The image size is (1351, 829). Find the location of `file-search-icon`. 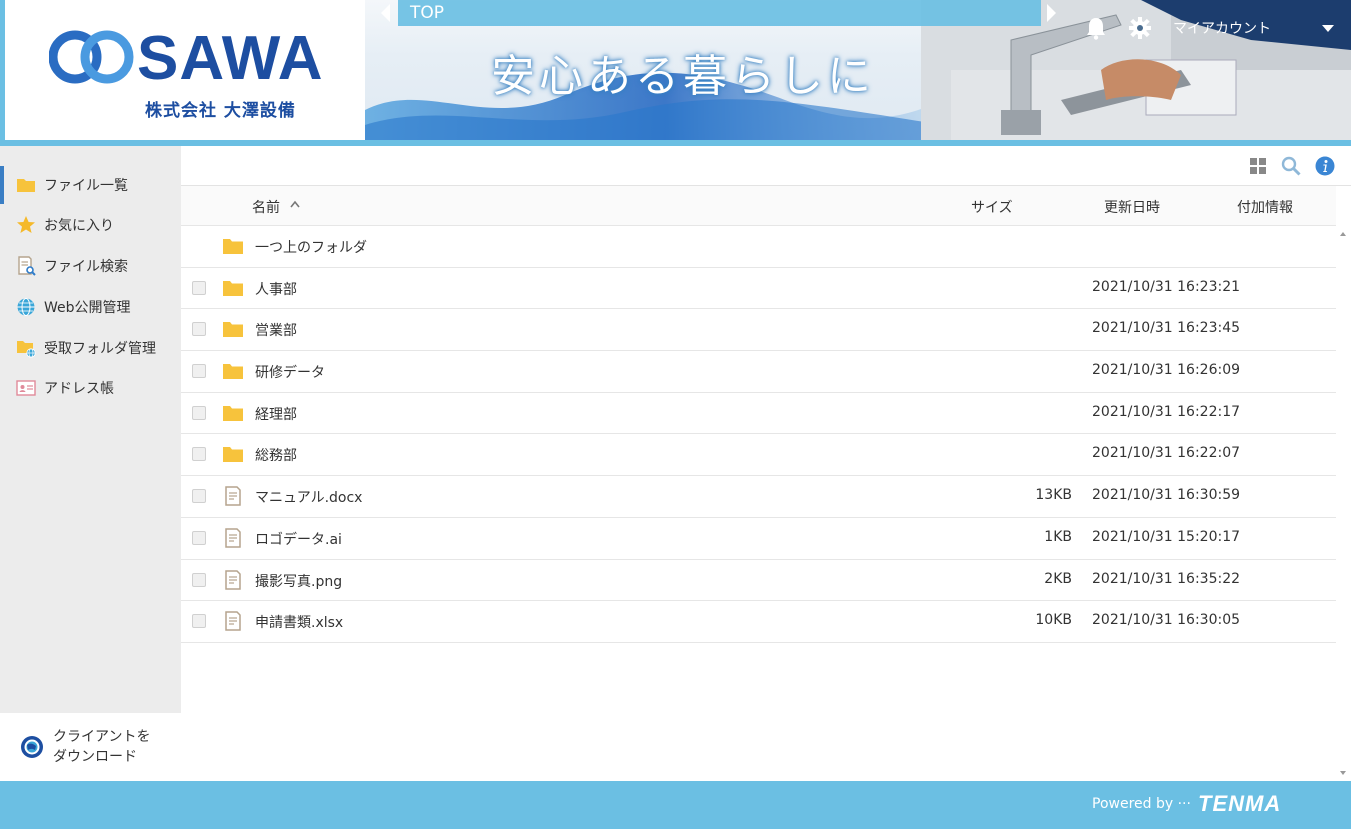

file-search-icon is located at coordinates (27, 266).